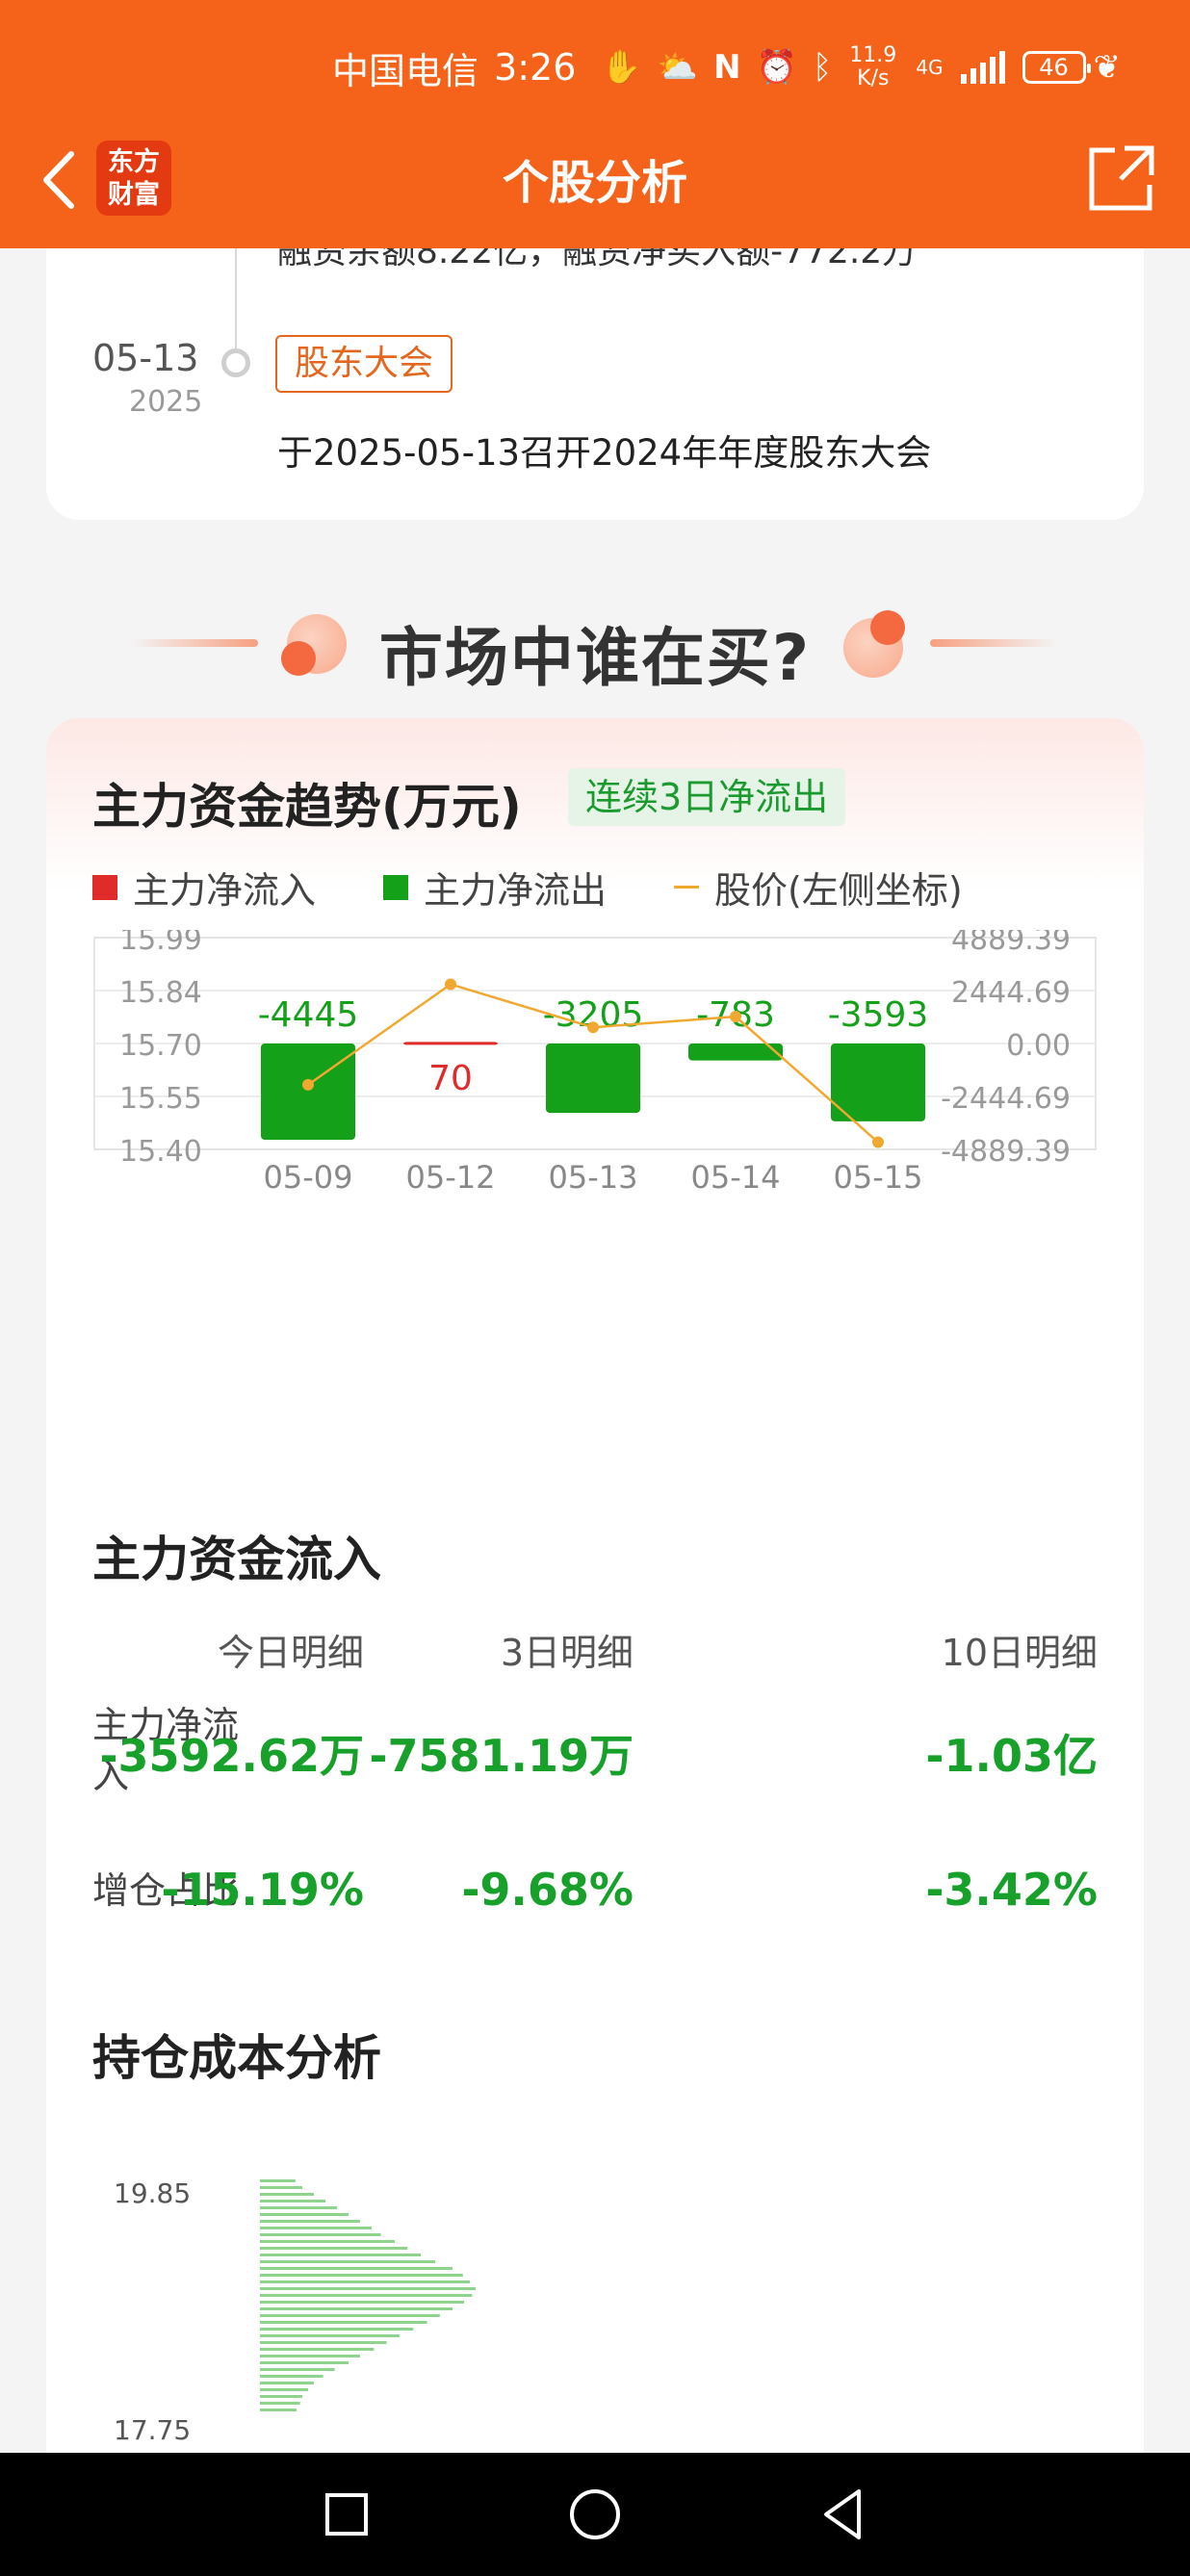 This screenshot has width=1190, height=2576. What do you see at coordinates (888, 627) in the screenshot?
I see `banner-ball-right-small` at bounding box center [888, 627].